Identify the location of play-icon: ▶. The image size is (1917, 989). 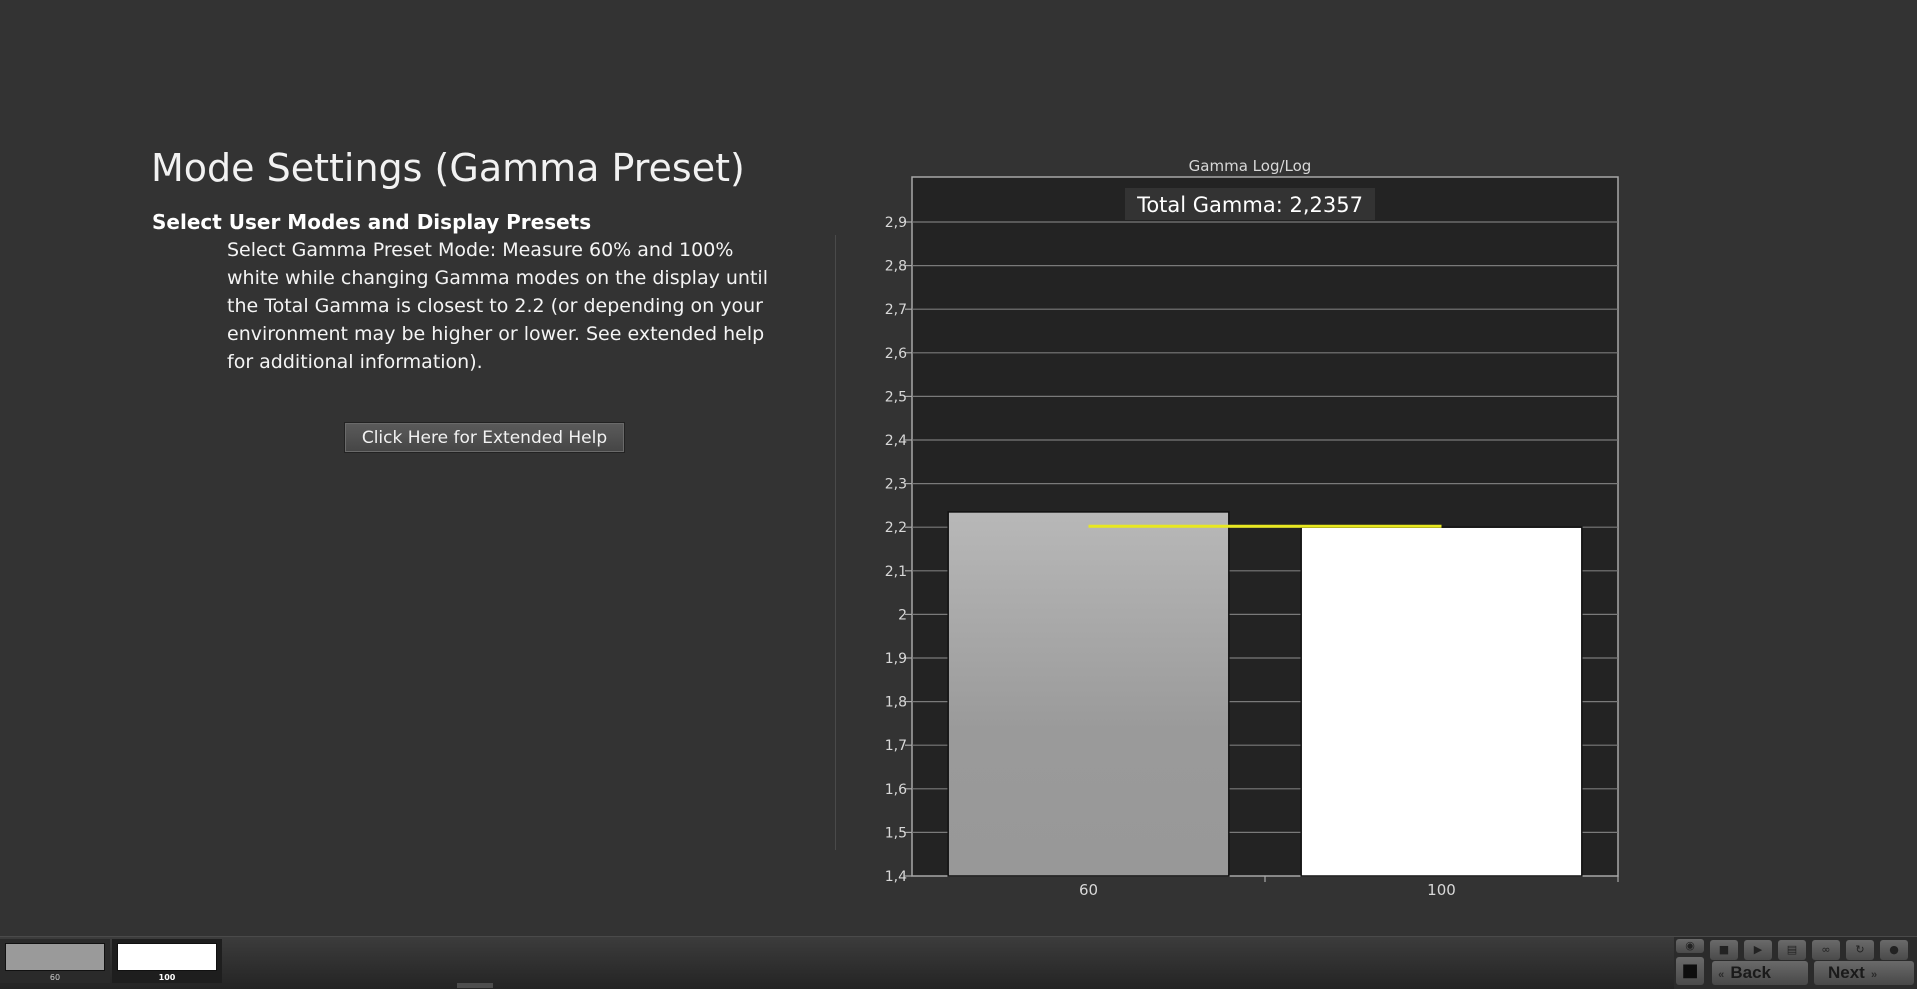
(1758, 950).